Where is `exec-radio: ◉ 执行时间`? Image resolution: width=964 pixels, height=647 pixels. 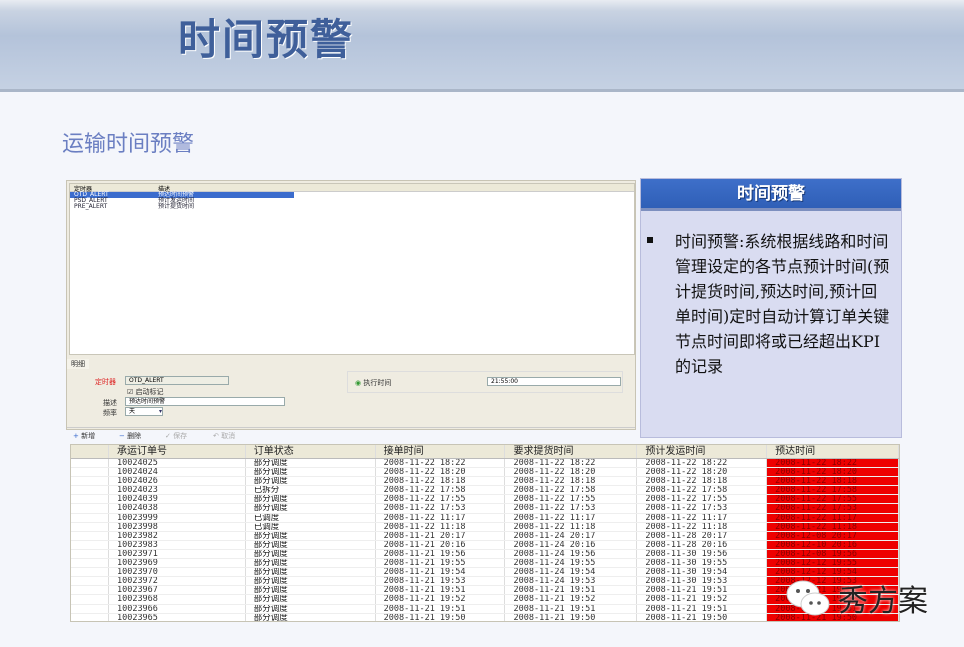 exec-radio: ◉ 执行时间 is located at coordinates (373, 383).